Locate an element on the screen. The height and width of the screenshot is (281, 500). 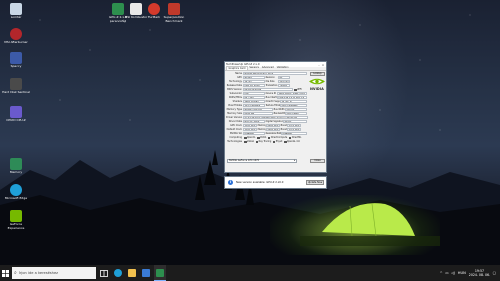
task-view-button is located at coordinates (104, 273).